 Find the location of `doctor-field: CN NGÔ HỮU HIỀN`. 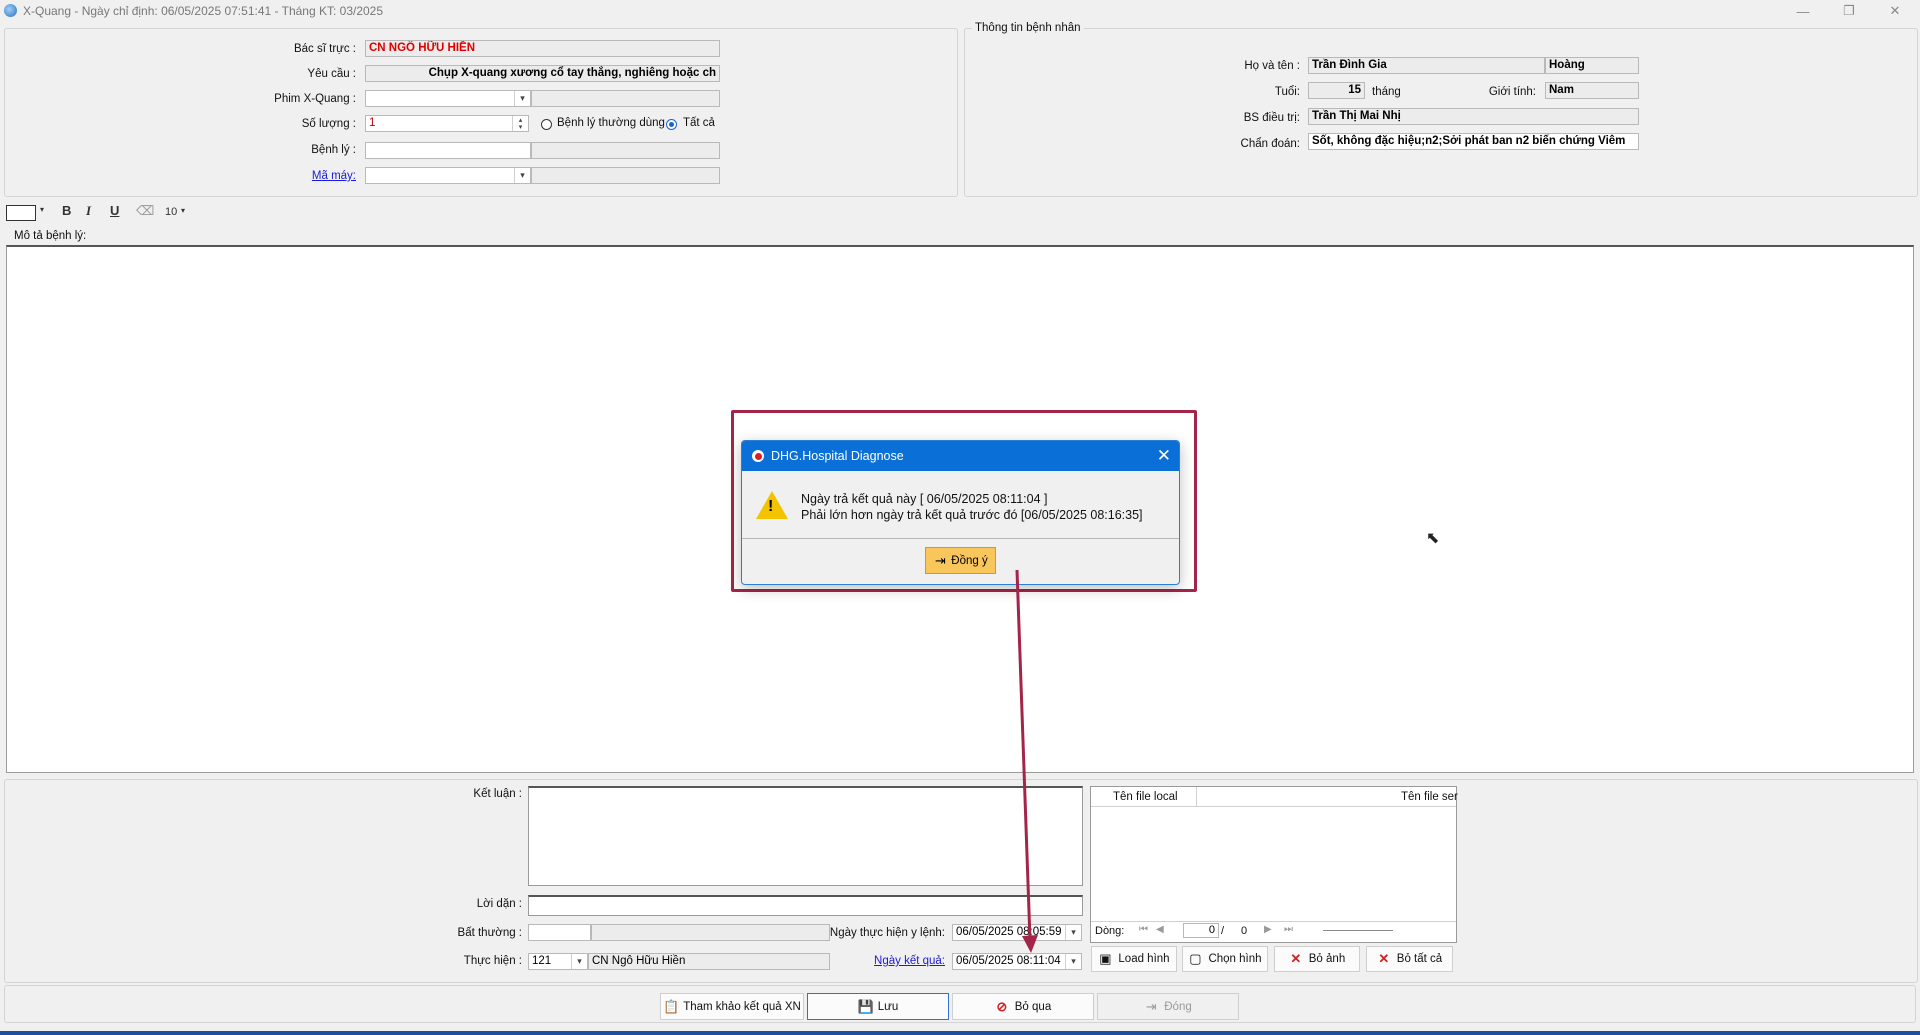

doctor-field: CN NGÔ HỮU HIỀN is located at coordinates (542, 48).